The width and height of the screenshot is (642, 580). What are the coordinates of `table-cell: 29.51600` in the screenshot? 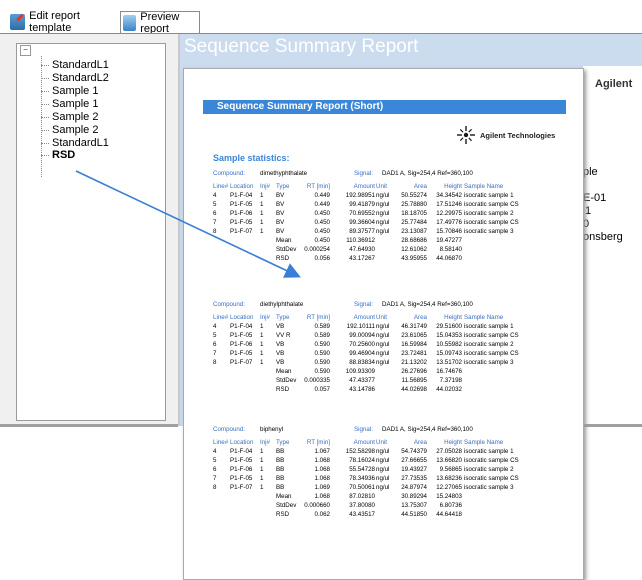 It's located at (449, 326).